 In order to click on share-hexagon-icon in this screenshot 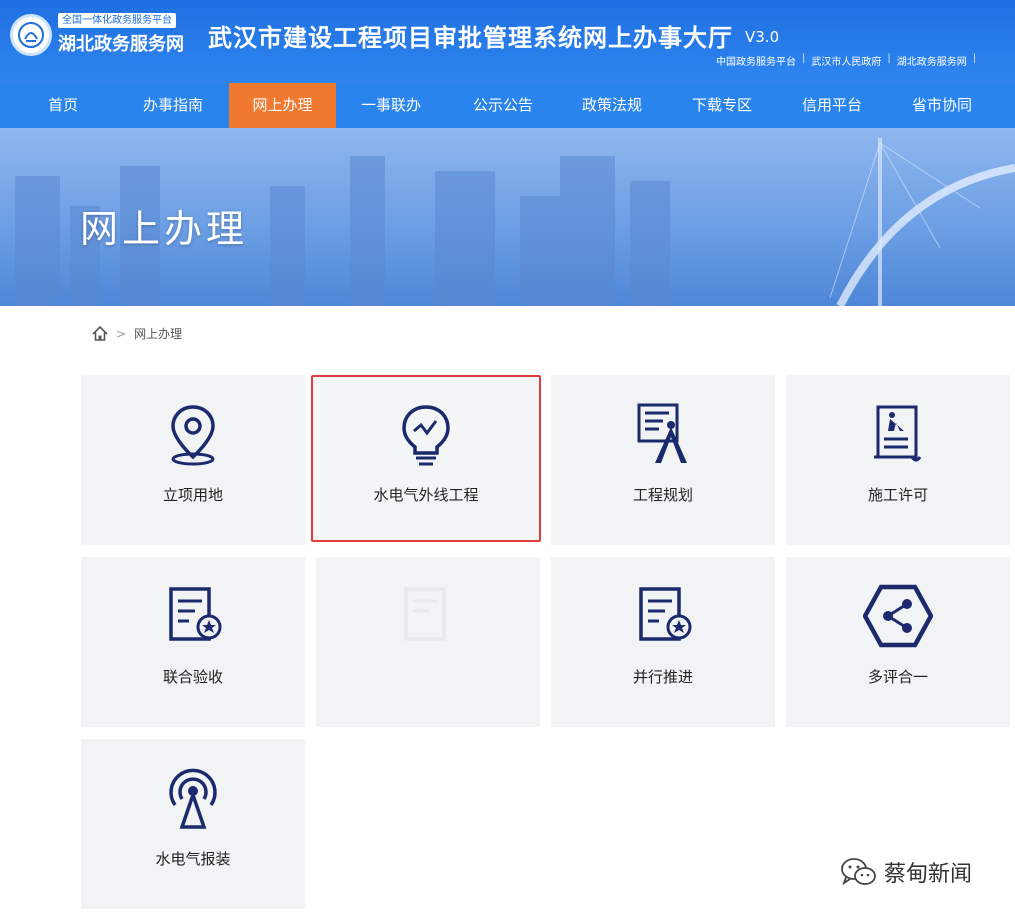, I will do `click(898, 616)`.